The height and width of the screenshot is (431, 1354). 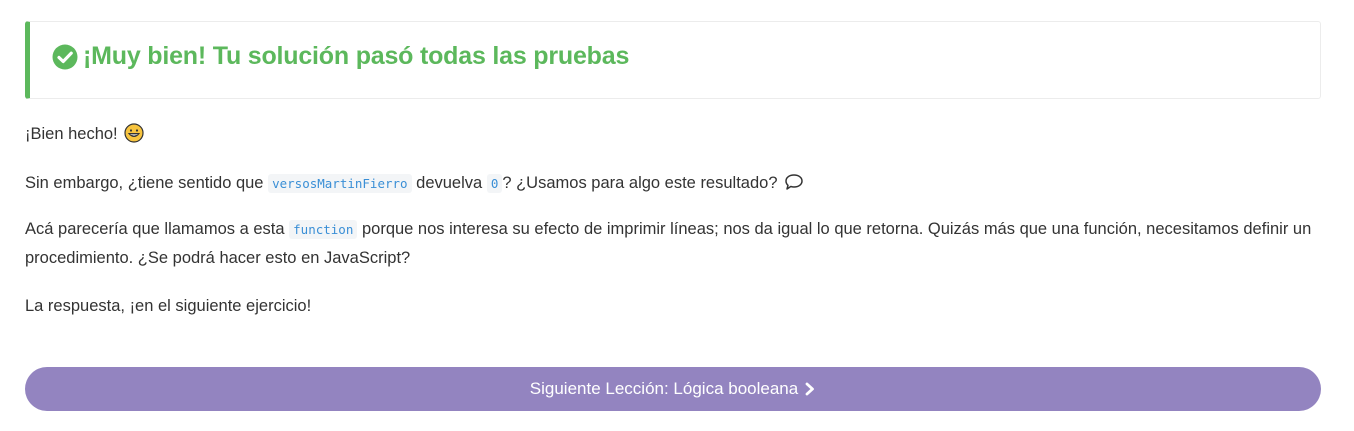 What do you see at coordinates (449, 183) in the screenshot?
I see `feedback-text: devuelva` at bounding box center [449, 183].